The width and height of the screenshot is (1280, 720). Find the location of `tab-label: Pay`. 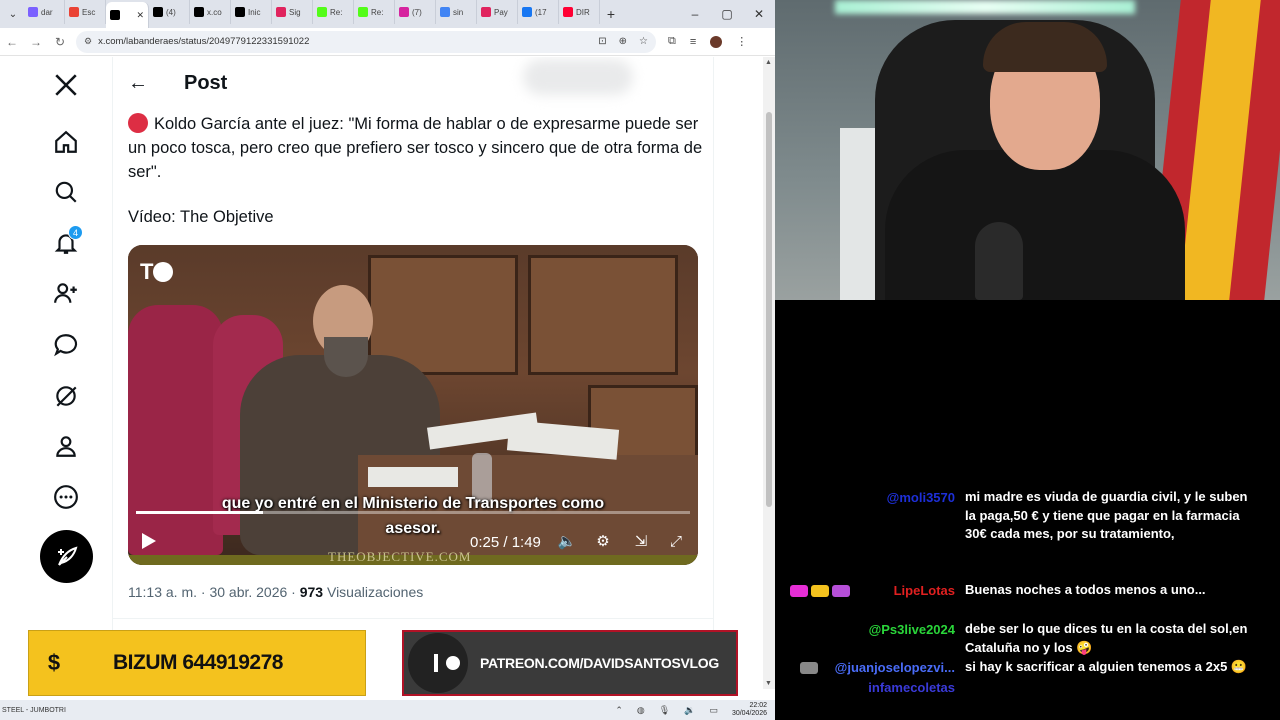

tab-label: Pay is located at coordinates (501, 12).